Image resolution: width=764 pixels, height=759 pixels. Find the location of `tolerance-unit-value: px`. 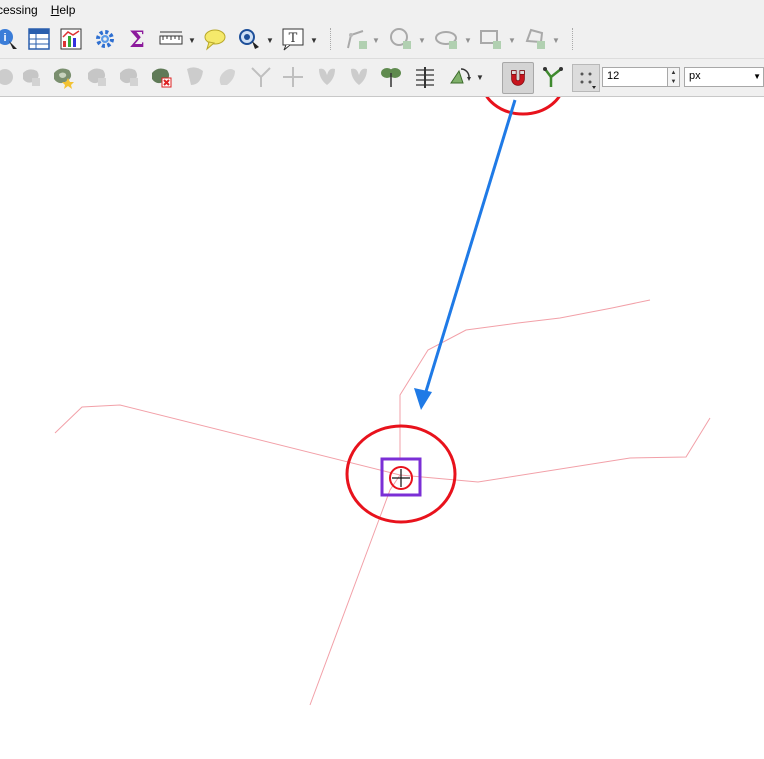

tolerance-unit-value: px is located at coordinates (695, 76).